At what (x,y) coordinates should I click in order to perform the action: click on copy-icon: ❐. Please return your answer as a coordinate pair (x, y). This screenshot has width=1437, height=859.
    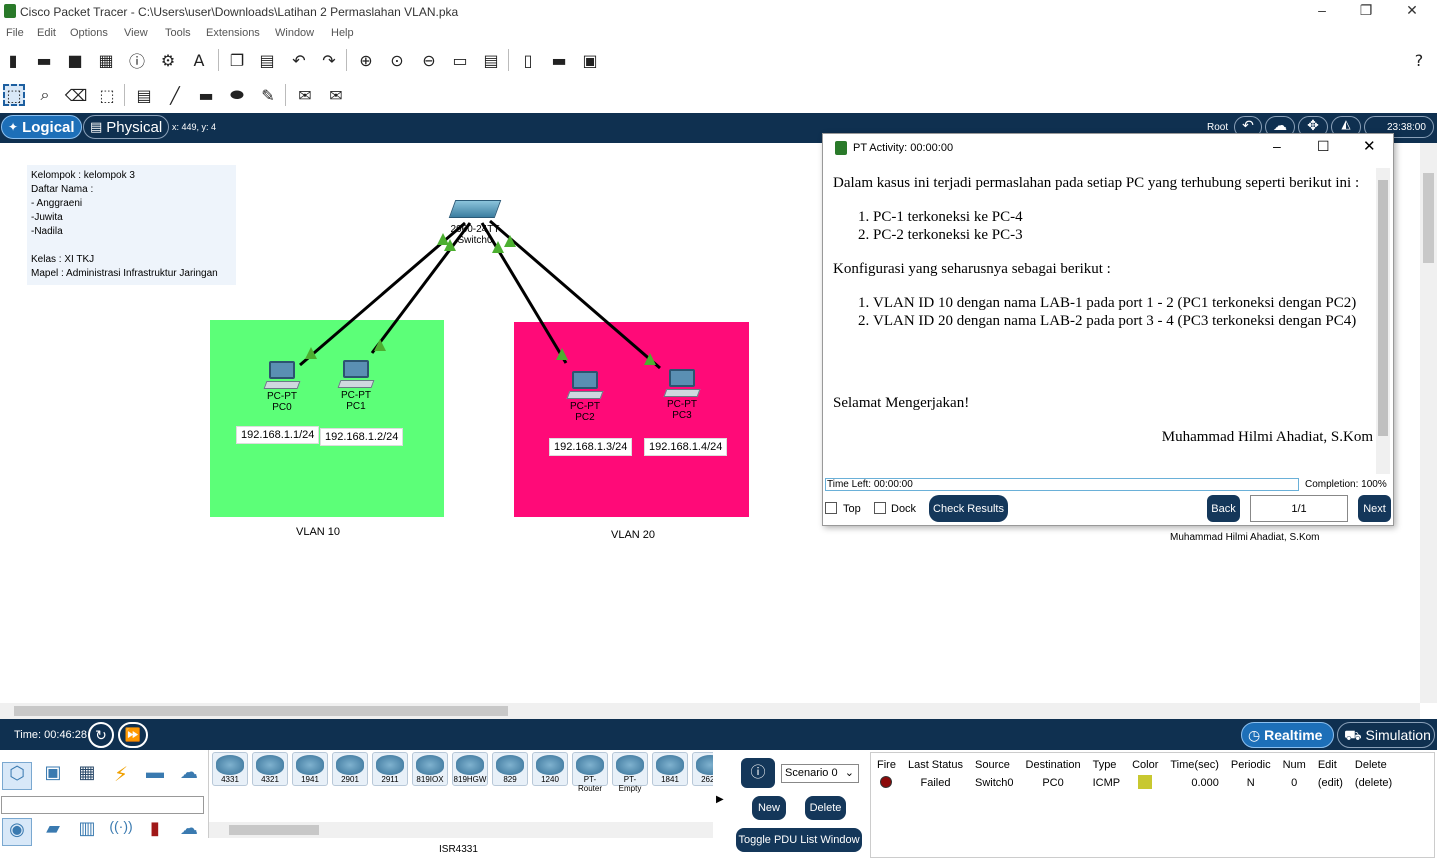
    Looking at the image, I should click on (237, 60).